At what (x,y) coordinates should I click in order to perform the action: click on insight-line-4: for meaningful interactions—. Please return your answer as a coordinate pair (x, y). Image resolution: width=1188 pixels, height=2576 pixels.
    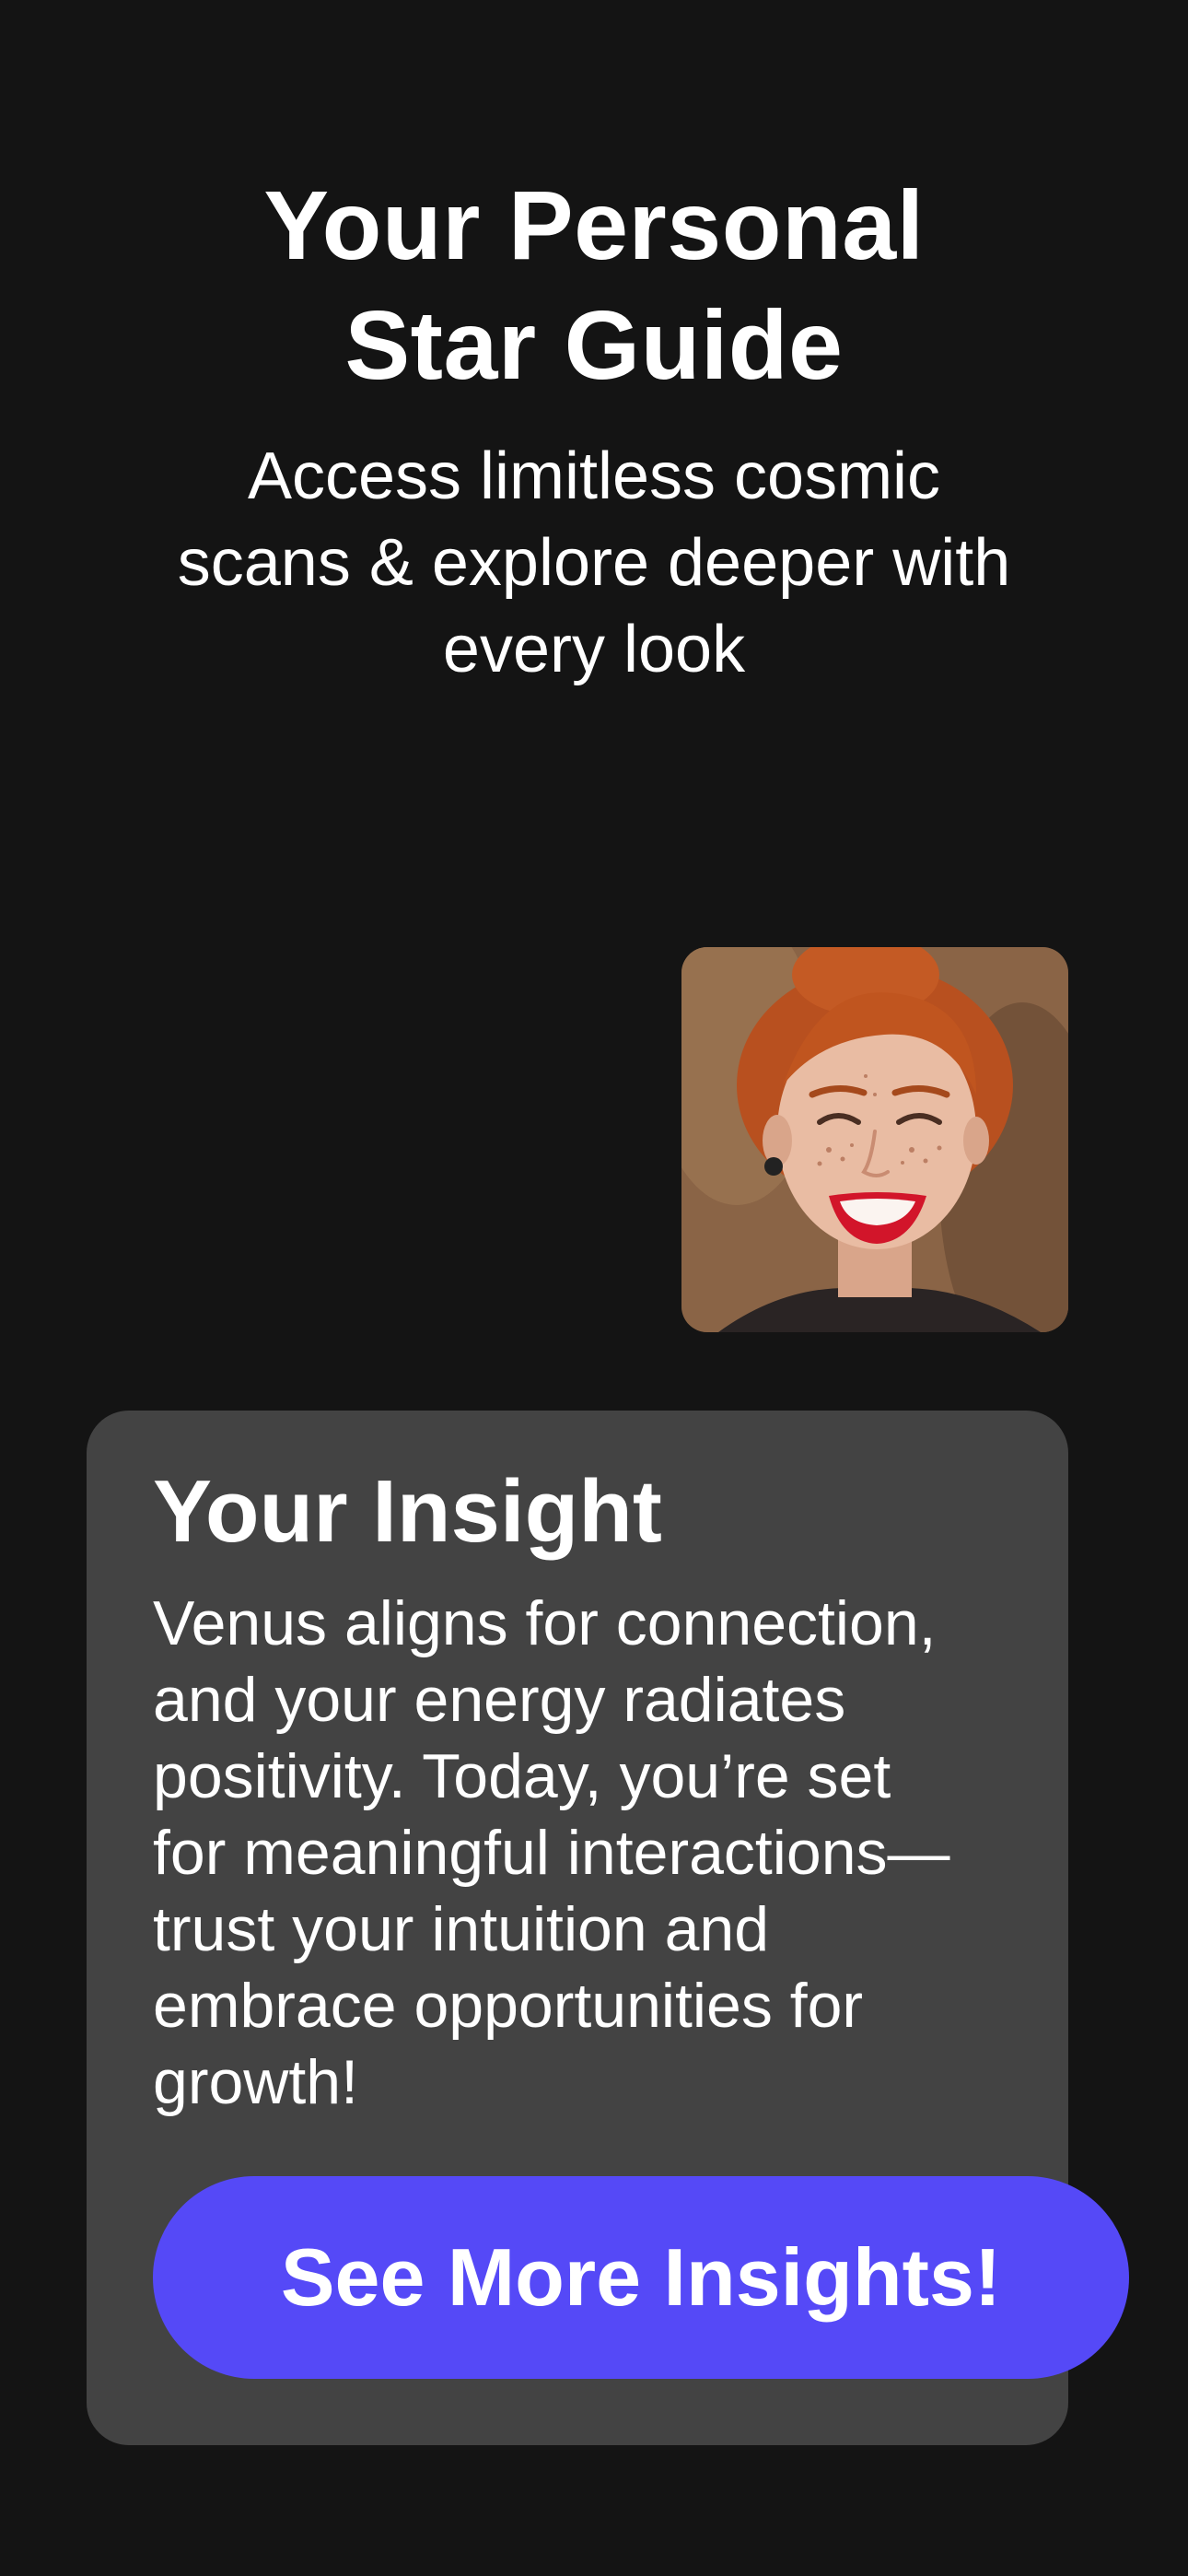
    Looking at the image, I should click on (551, 1853).